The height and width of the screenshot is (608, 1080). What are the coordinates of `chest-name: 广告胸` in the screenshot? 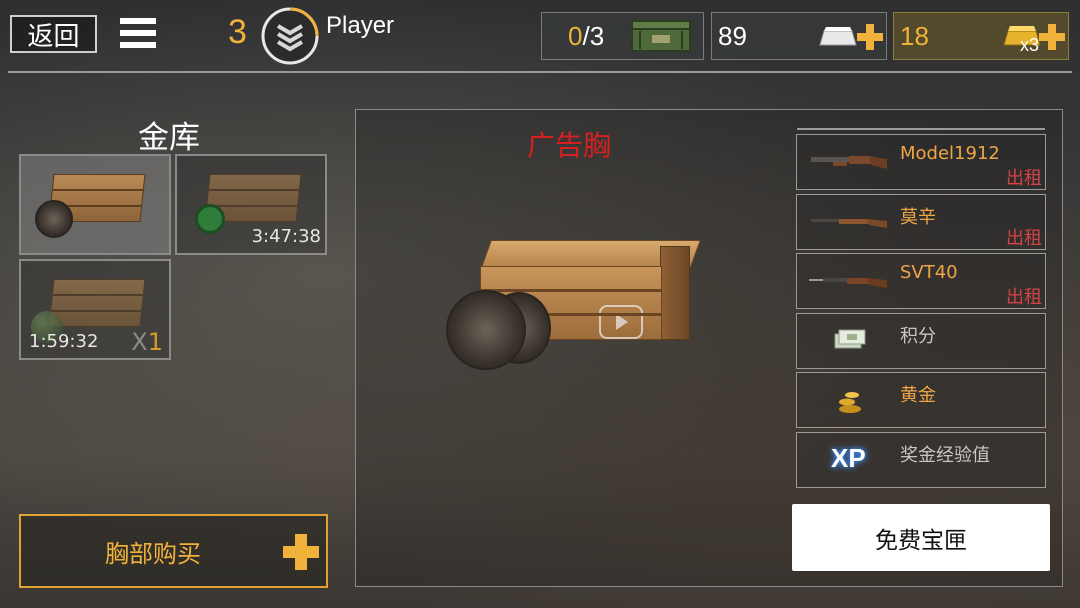 It's located at (569, 145).